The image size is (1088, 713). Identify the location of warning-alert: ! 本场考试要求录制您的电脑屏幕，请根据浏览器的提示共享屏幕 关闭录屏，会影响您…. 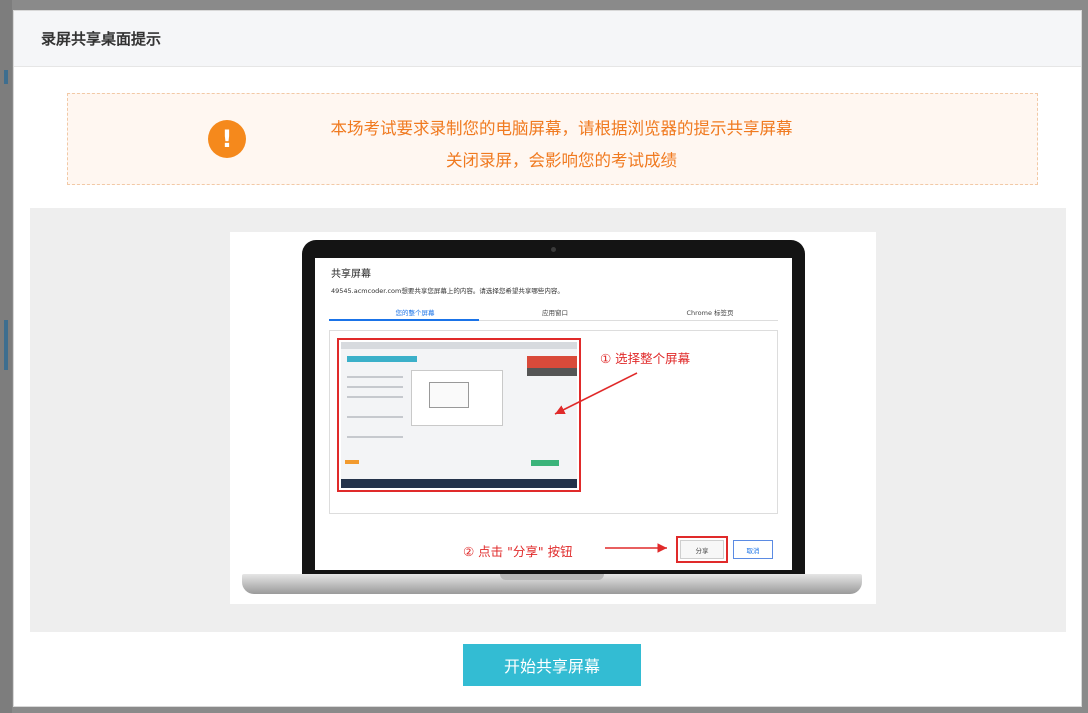
(552, 139).